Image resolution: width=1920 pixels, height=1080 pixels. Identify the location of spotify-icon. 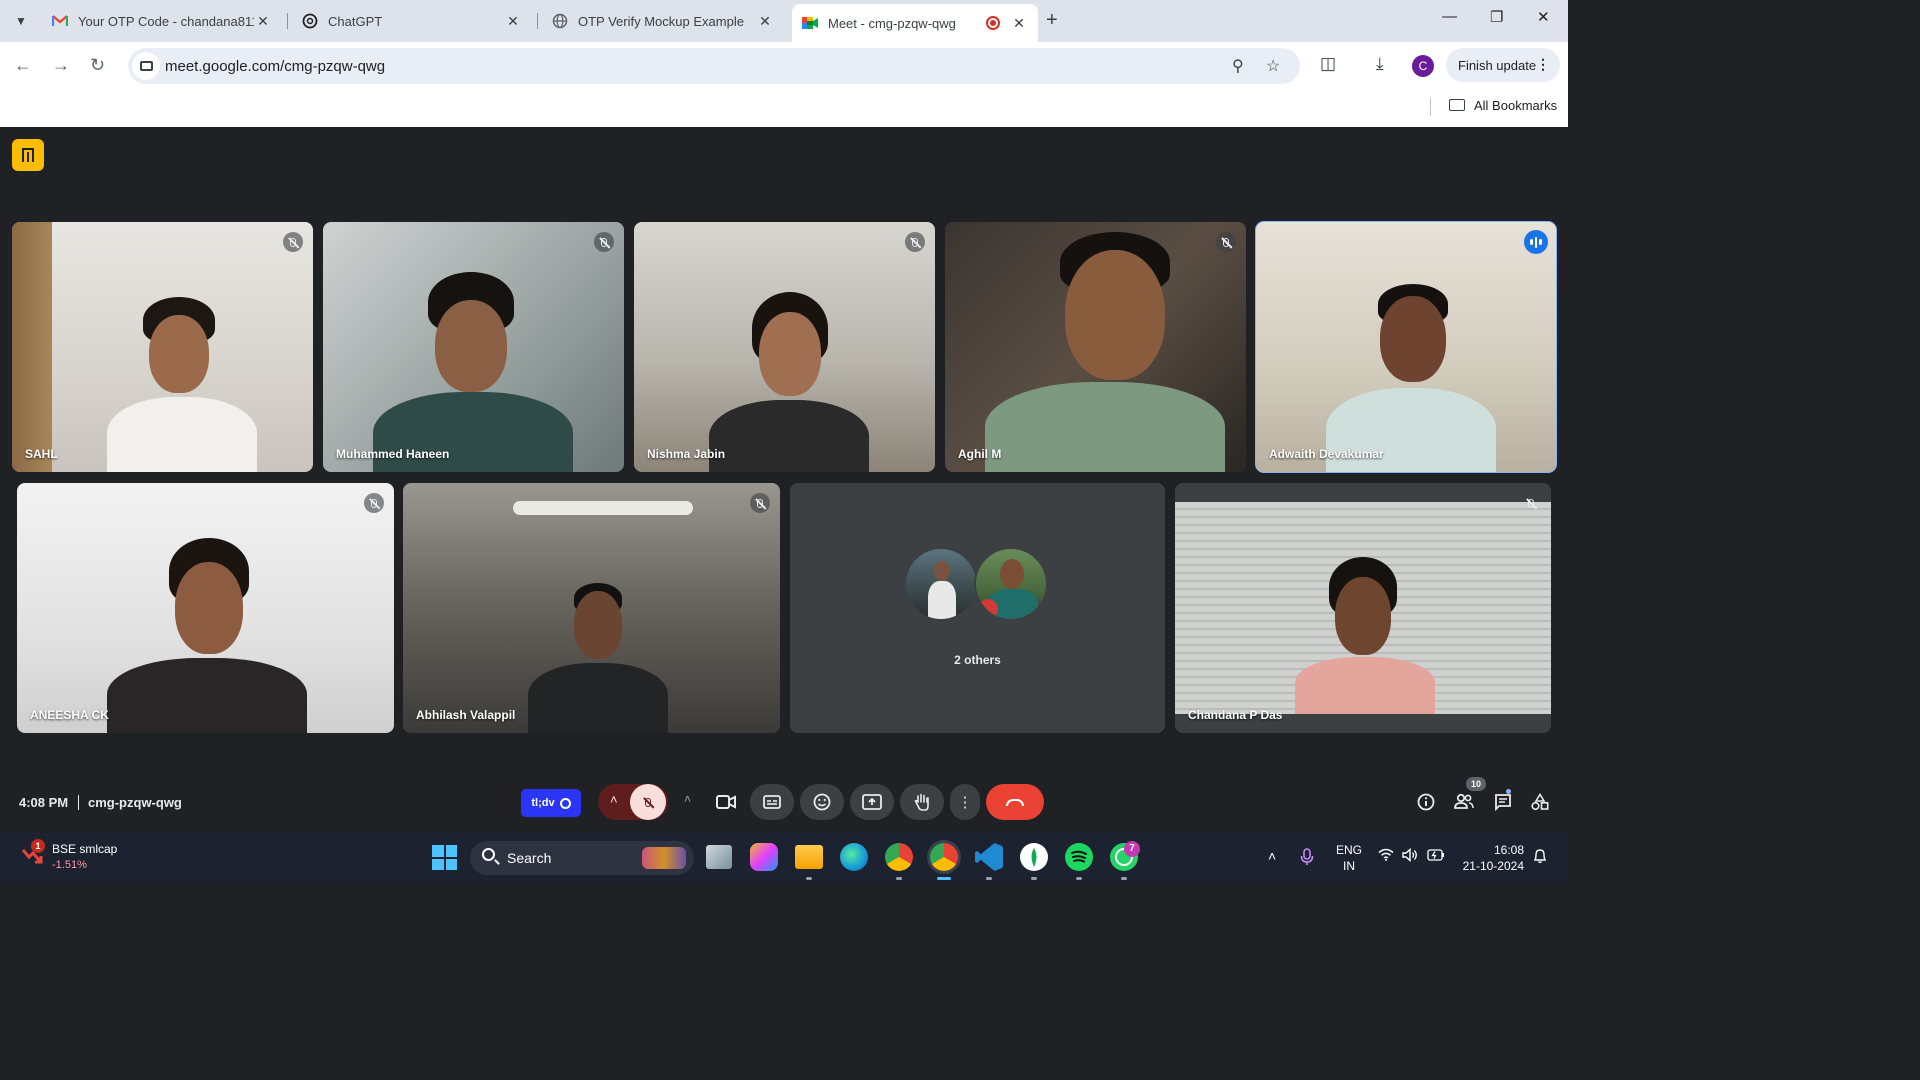
(1079, 857).